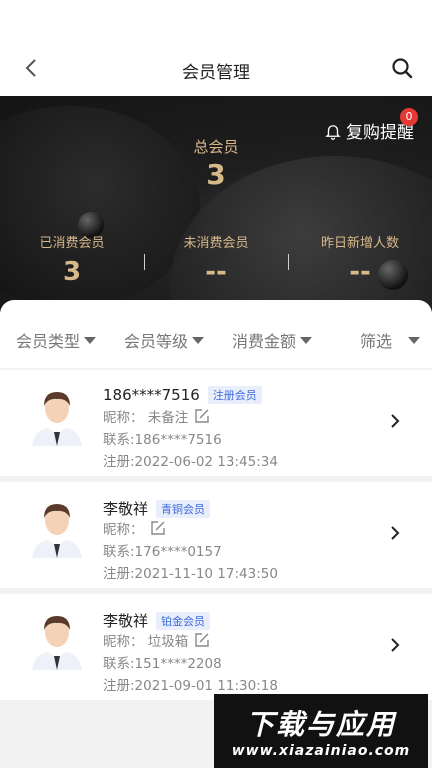  What do you see at coordinates (183, 508) in the screenshot?
I see `member-level-tag: 青铜会员` at bounding box center [183, 508].